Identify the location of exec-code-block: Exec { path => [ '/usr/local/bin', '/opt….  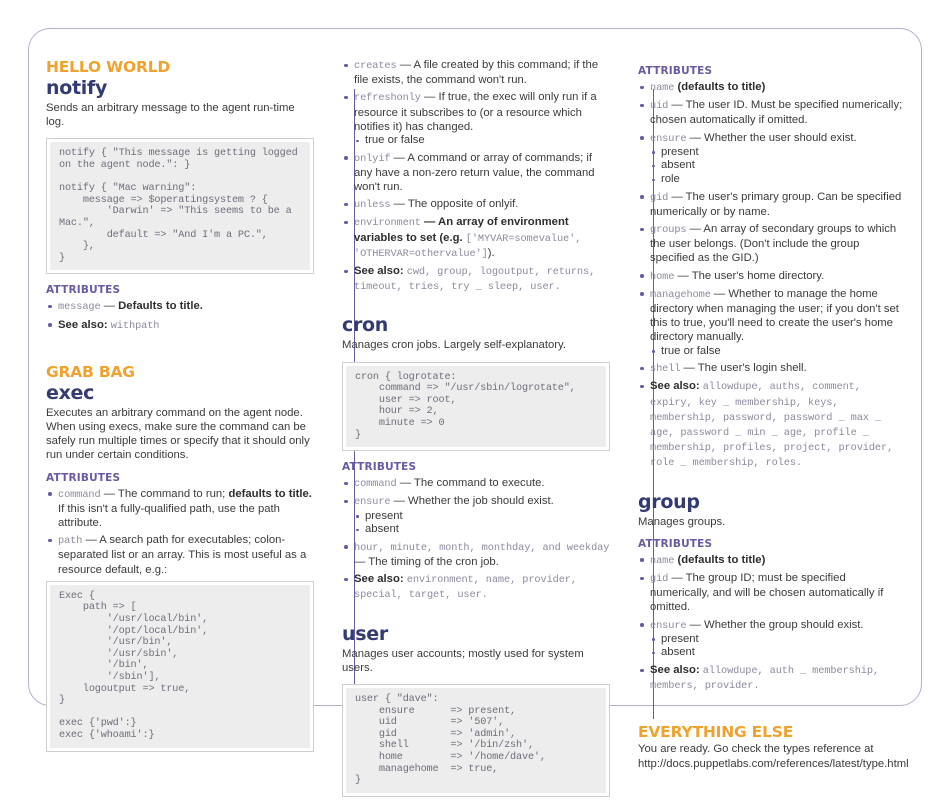
(180, 666).